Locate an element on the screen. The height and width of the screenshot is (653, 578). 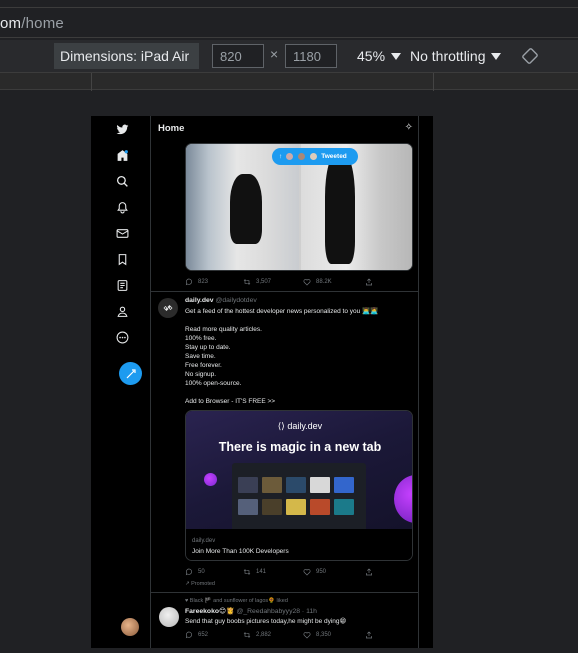
bookmarks-icon is located at coordinates (122, 259).